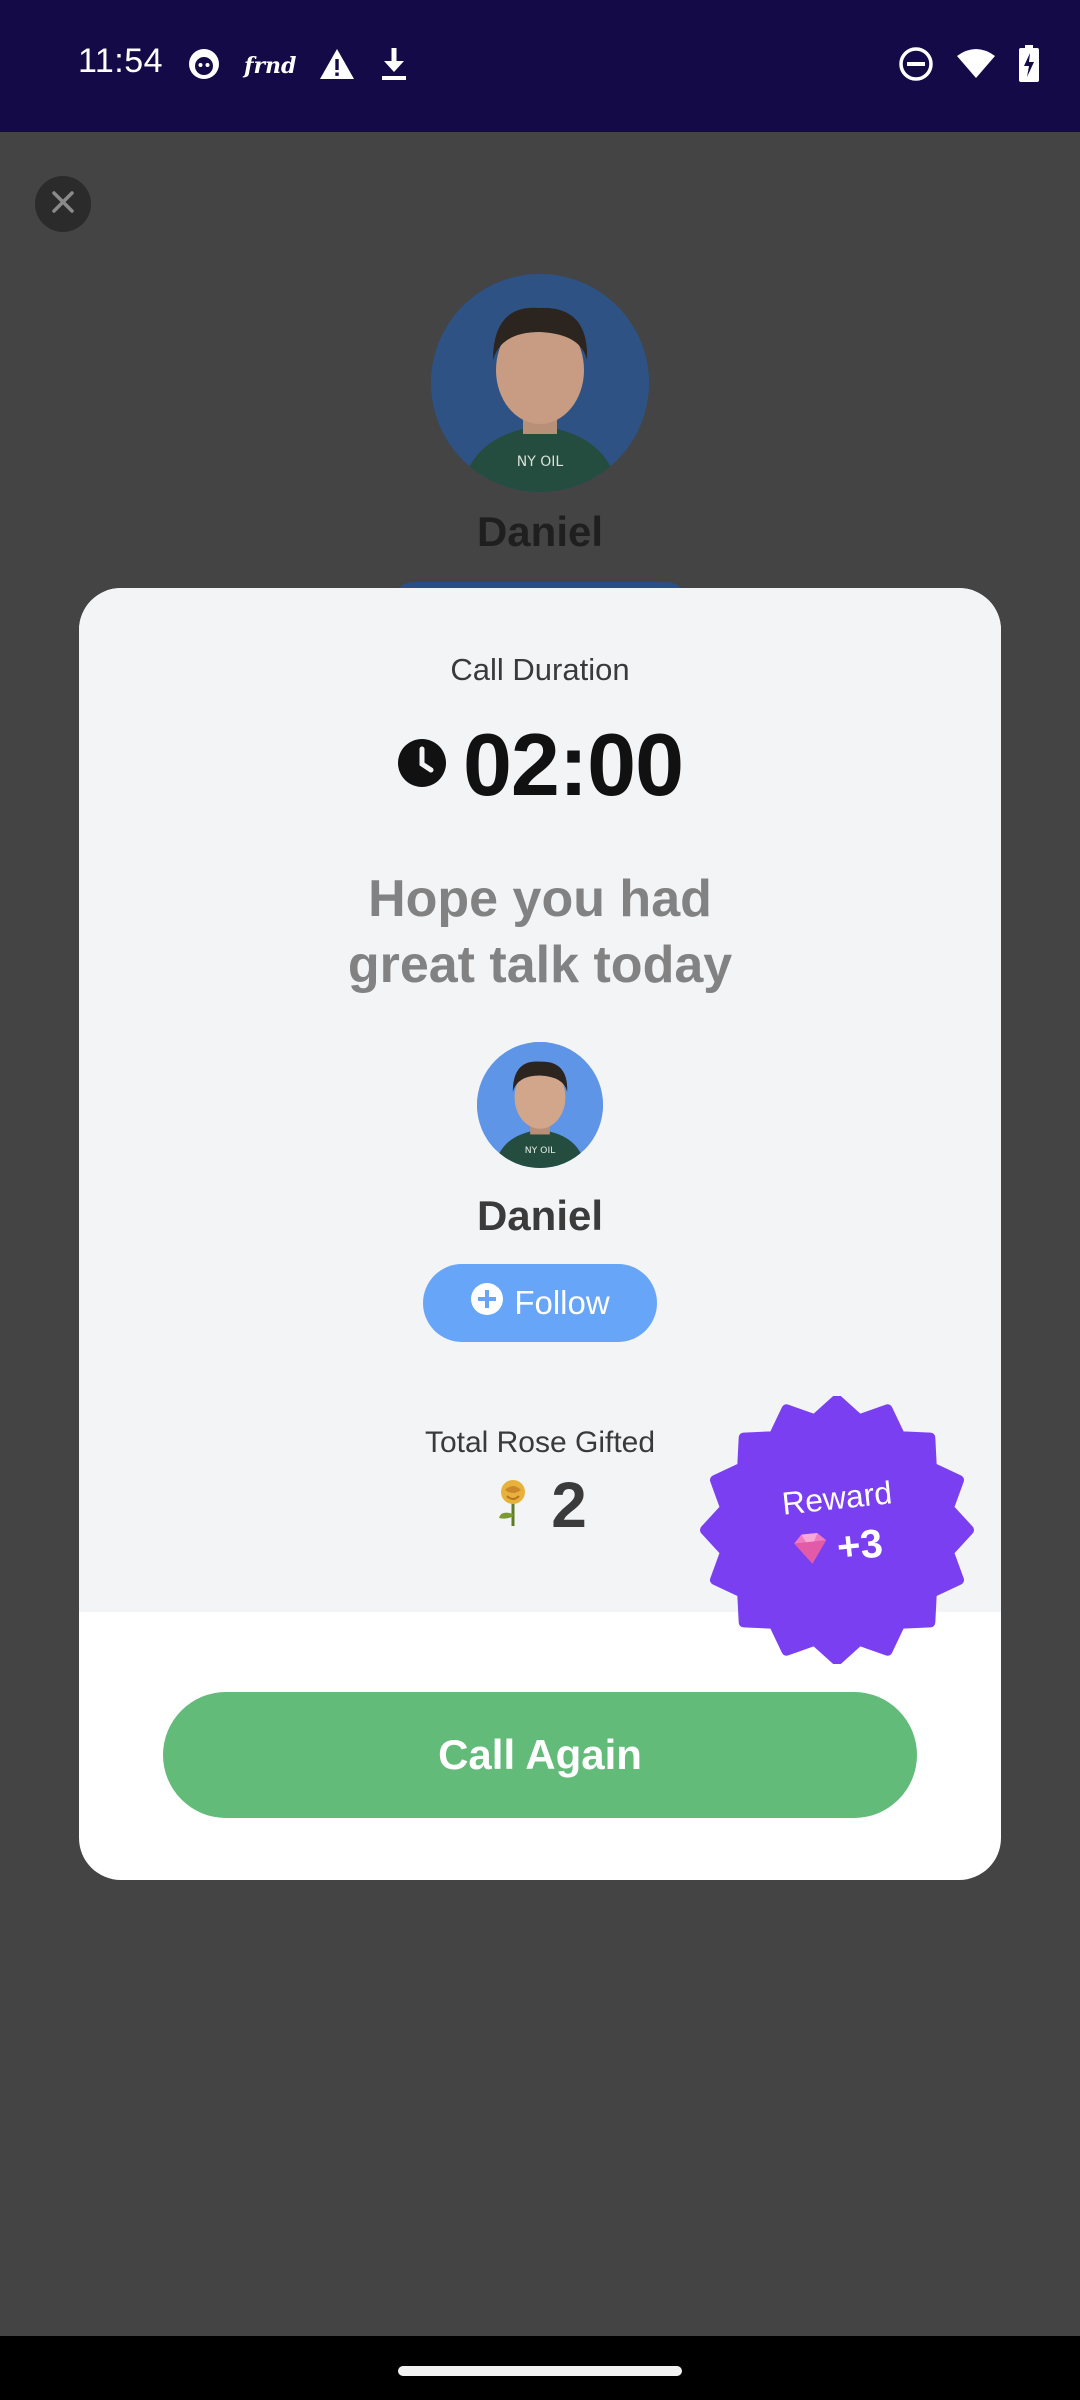  I want to click on cat-app-icon, so click(204, 66).